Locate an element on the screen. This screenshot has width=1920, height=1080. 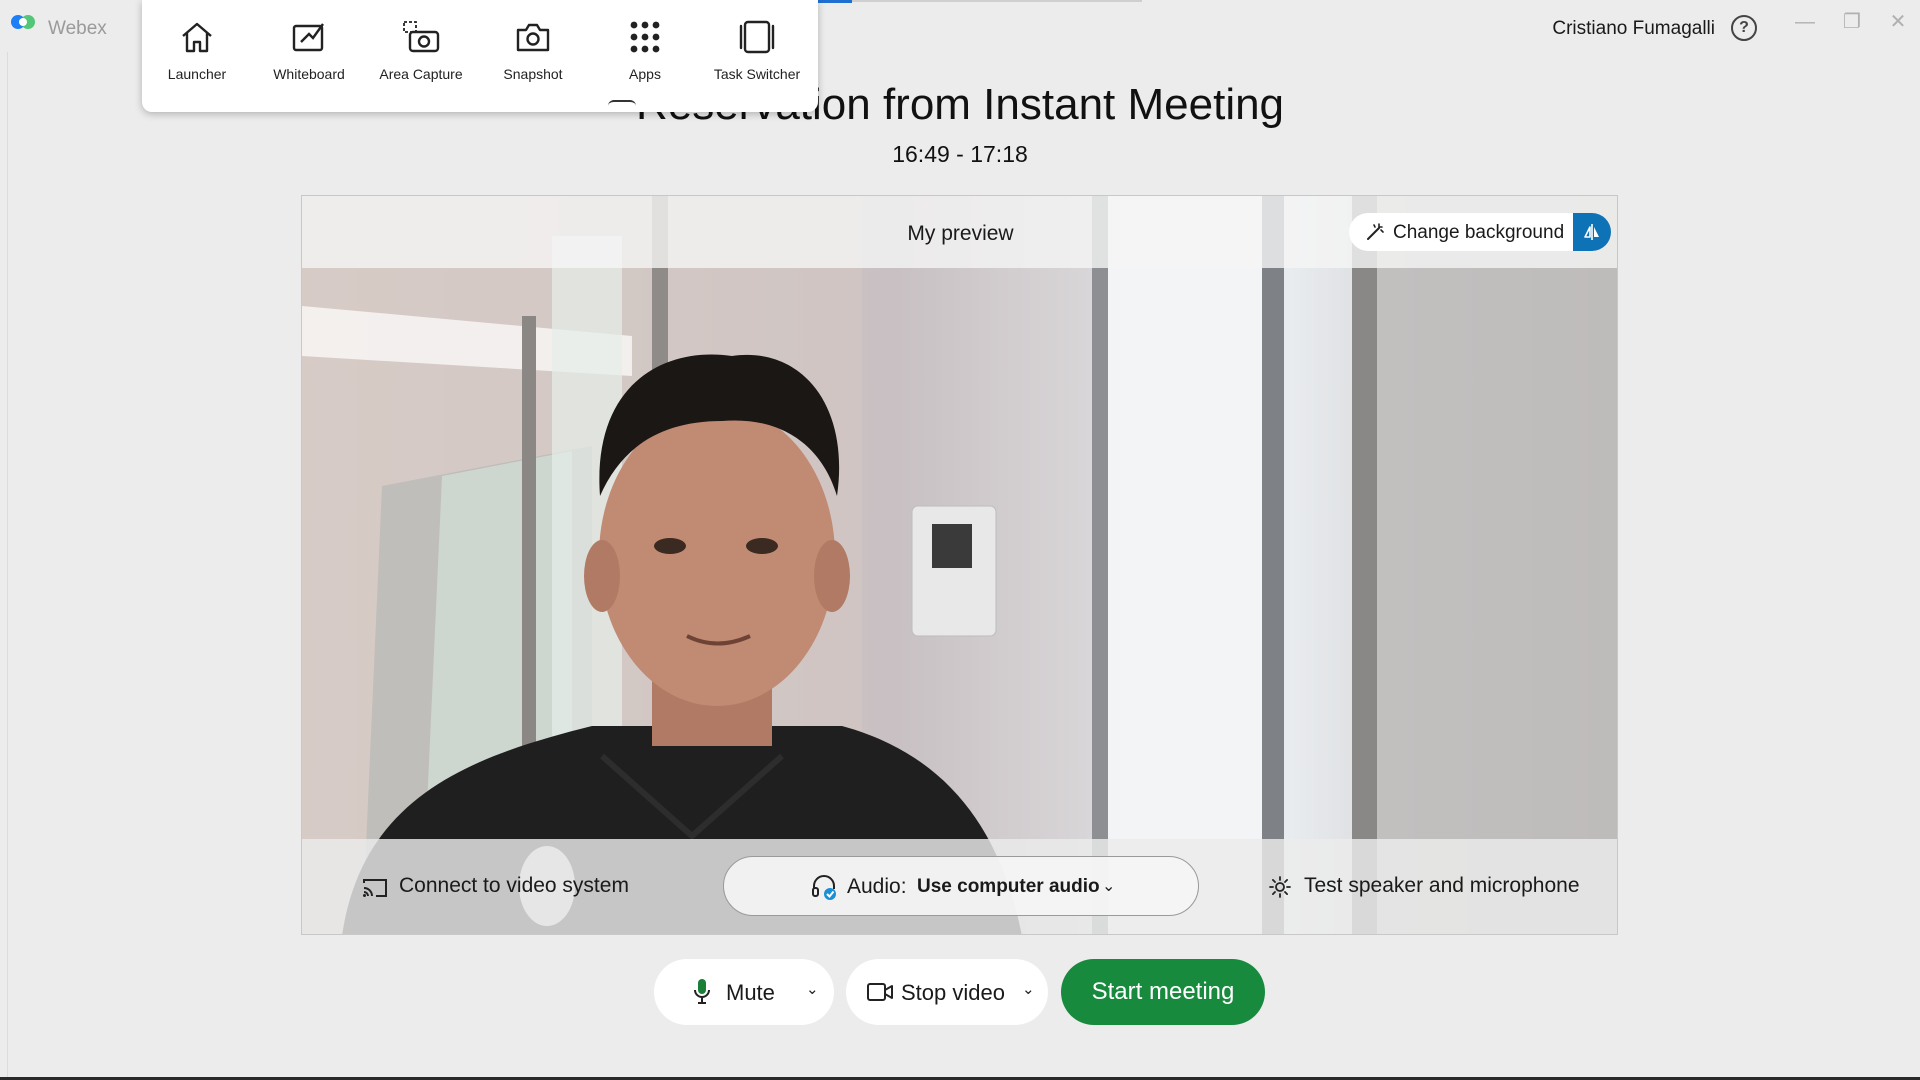
gear-icon is located at coordinates (1280, 887).